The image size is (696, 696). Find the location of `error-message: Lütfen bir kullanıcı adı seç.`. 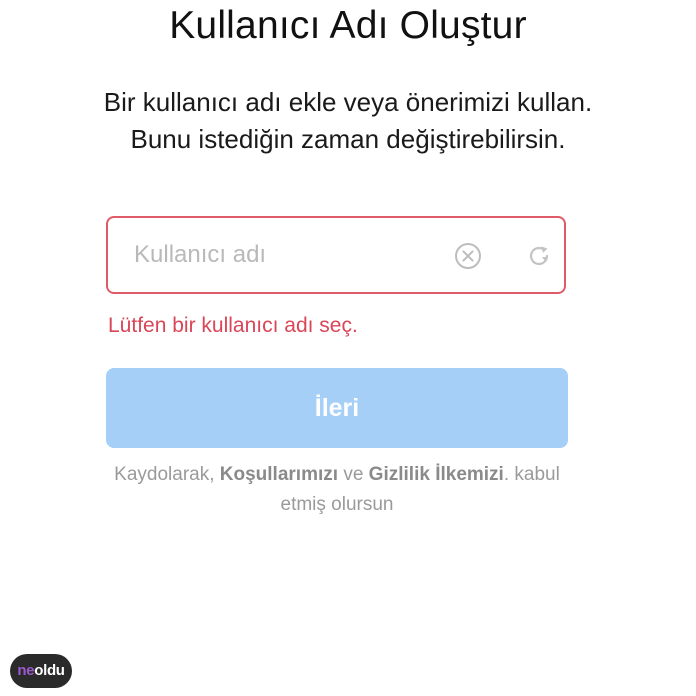

error-message: Lütfen bir kullanıcı adı seç. is located at coordinates (233, 325).